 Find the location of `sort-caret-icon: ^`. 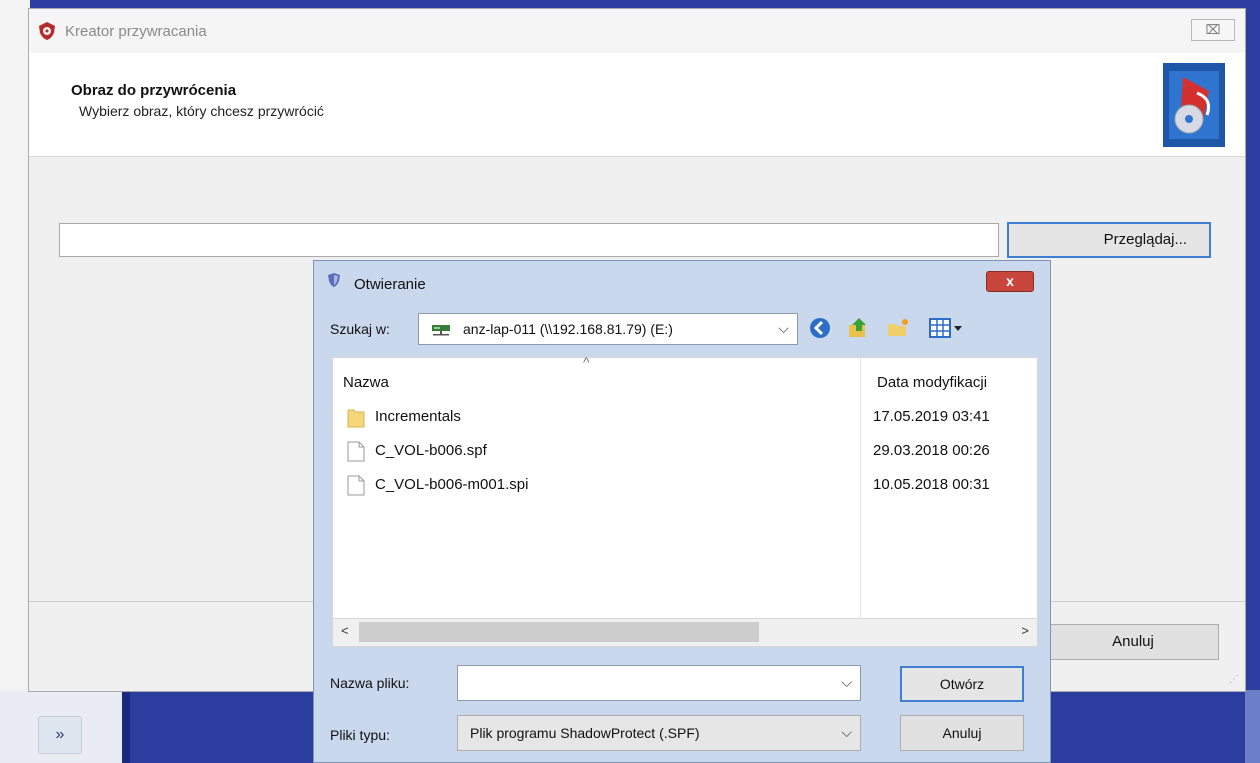

sort-caret-icon: ^ is located at coordinates (586, 362).